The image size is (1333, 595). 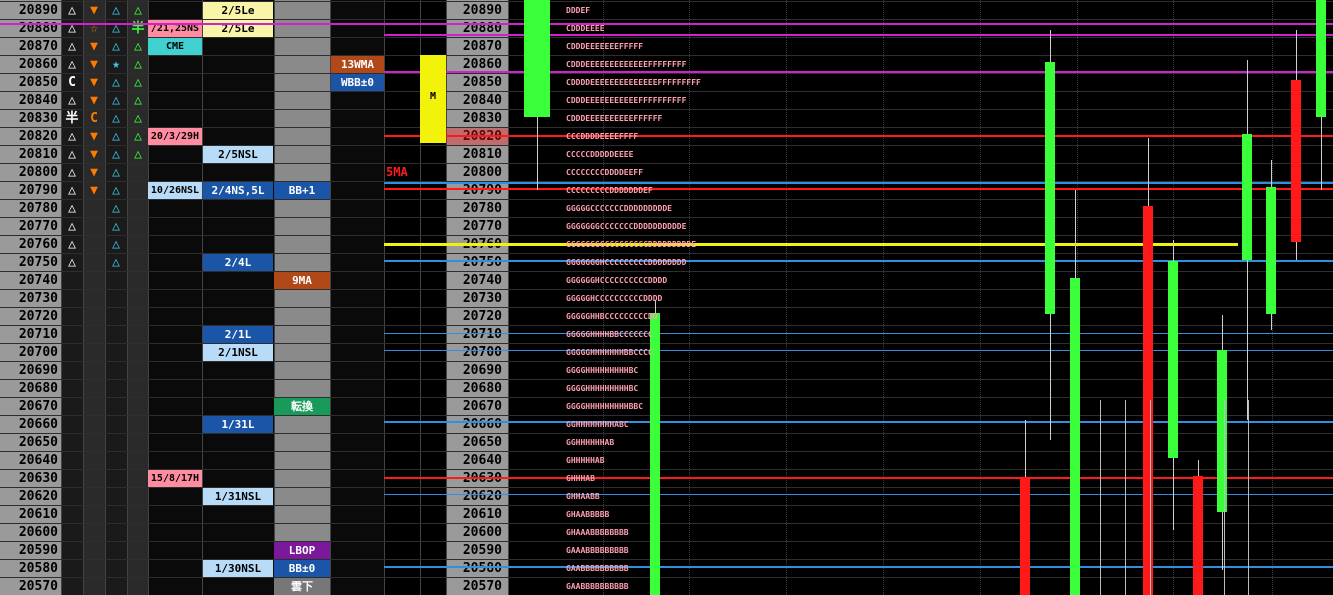 I want to click on event-label-e: 2/1NSL, so click(x=238, y=352).